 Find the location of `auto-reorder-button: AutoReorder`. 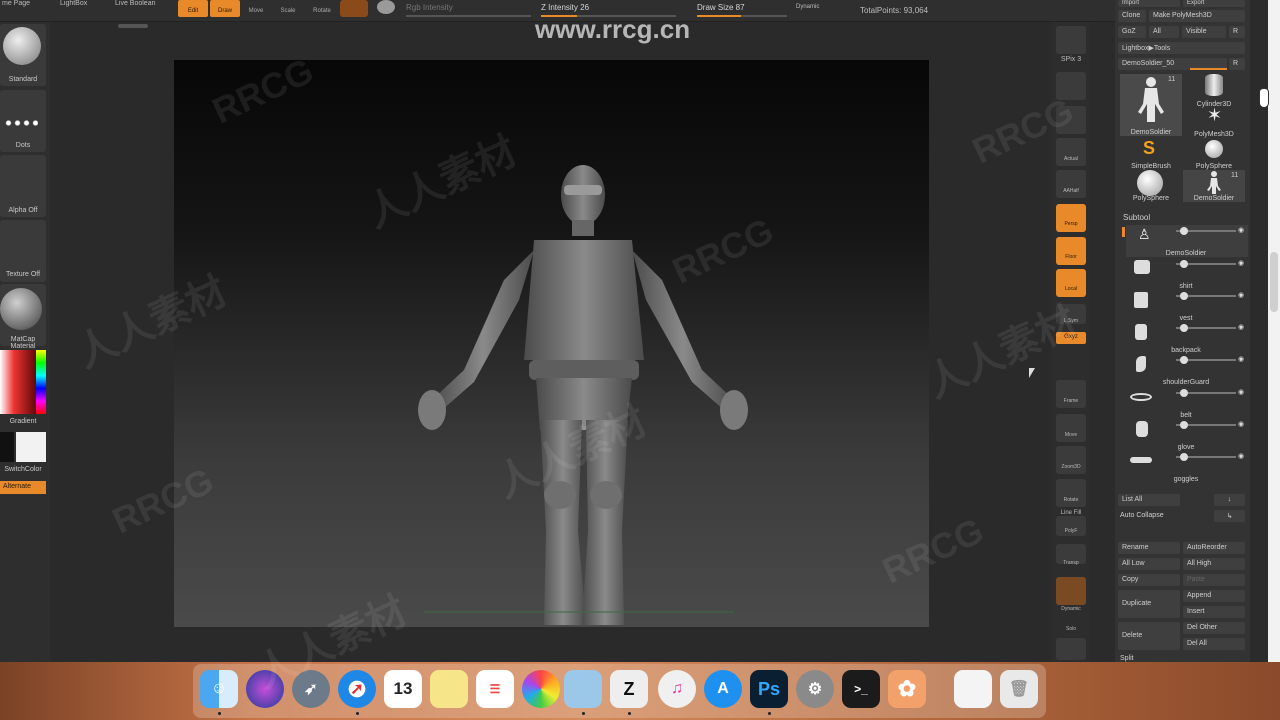

auto-reorder-button: AutoReorder is located at coordinates (1214, 548).